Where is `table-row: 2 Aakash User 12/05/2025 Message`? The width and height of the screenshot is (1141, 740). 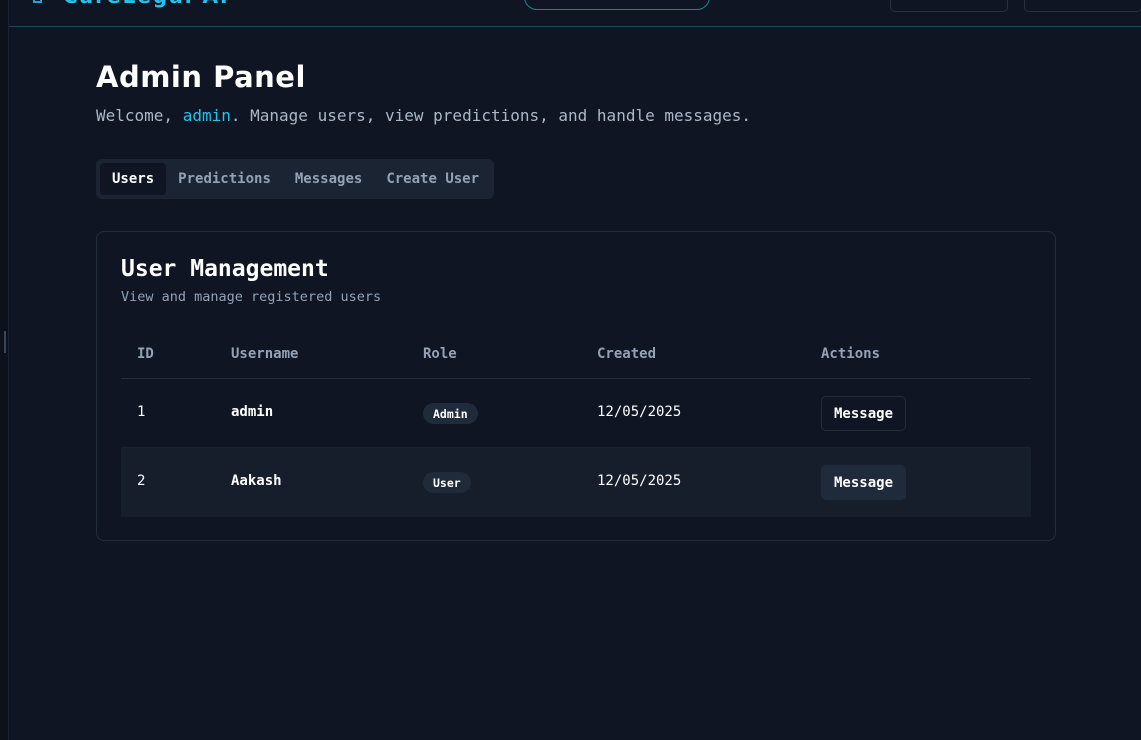 table-row: 2 Aakash User 12/05/2025 Message is located at coordinates (576, 482).